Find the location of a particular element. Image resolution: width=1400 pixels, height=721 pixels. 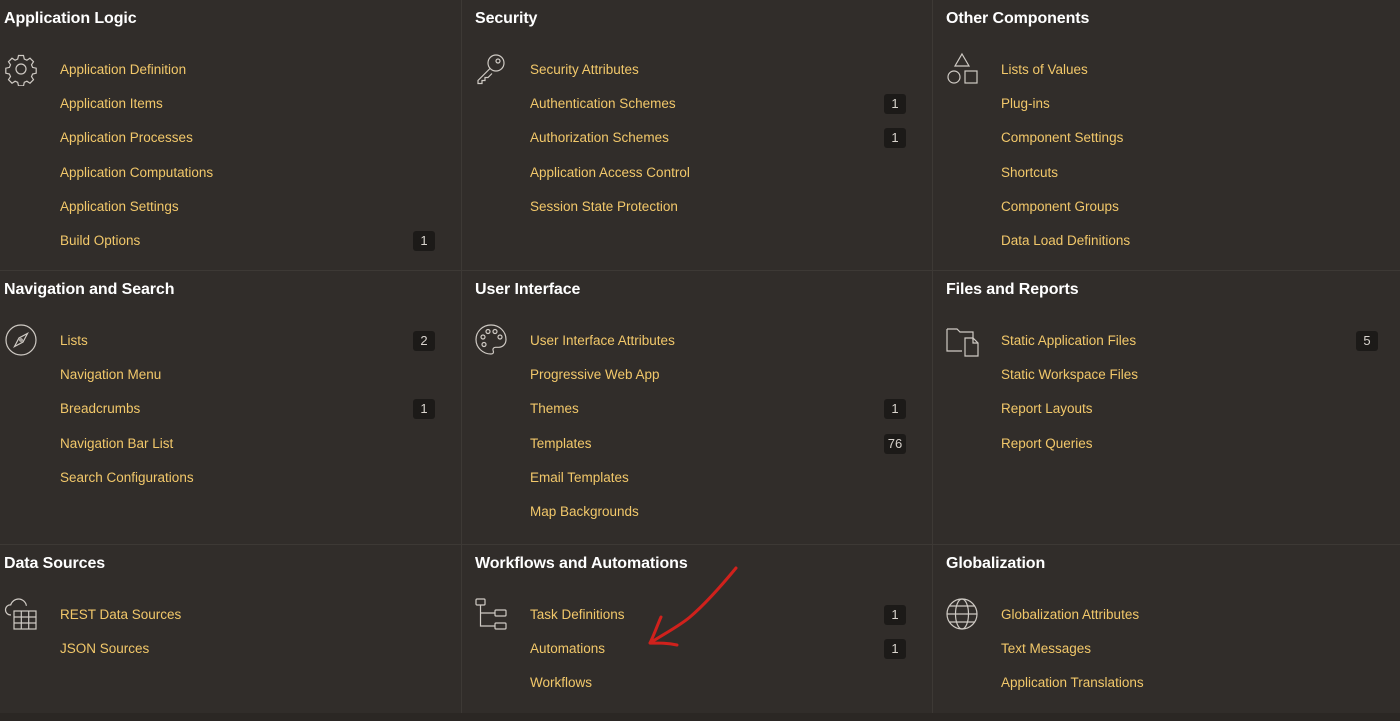

link-plug-ins: Plug-ins is located at coordinates (1025, 103).